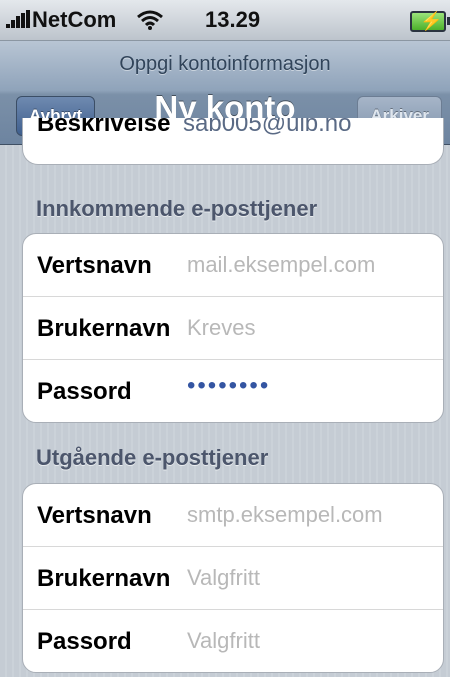 The width and height of the screenshot is (450, 677). Describe the element at coordinates (104, 578) in the screenshot. I see `outgoing-username-label: Brukernavn` at that location.